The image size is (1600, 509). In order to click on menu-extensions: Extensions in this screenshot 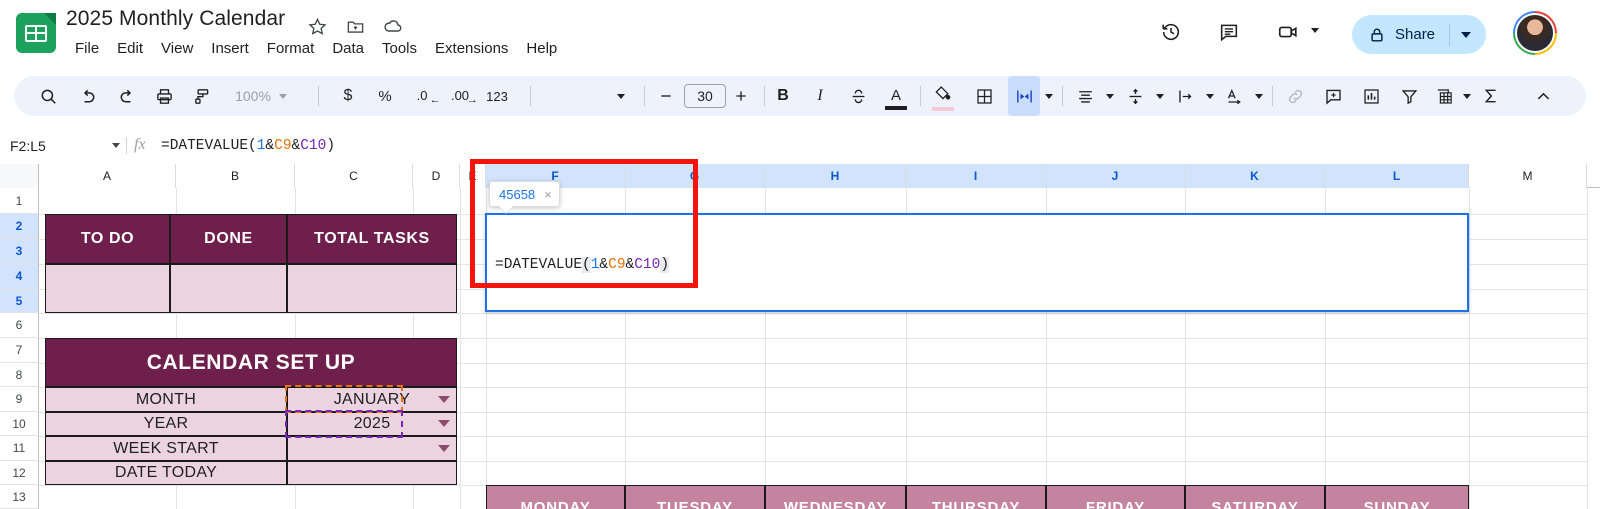, I will do `click(471, 48)`.